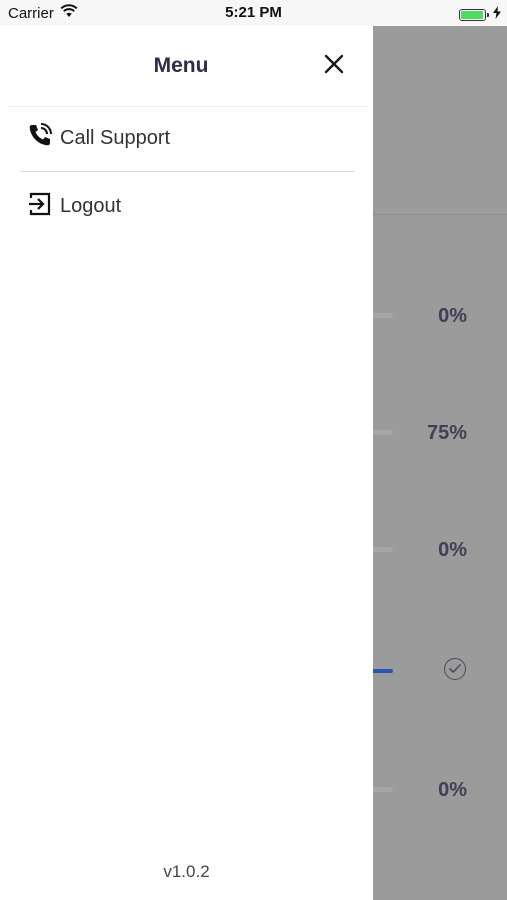  What do you see at coordinates (187, 171) in the screenshot?
I see `menu-divider` at bounding box center [187, 171].